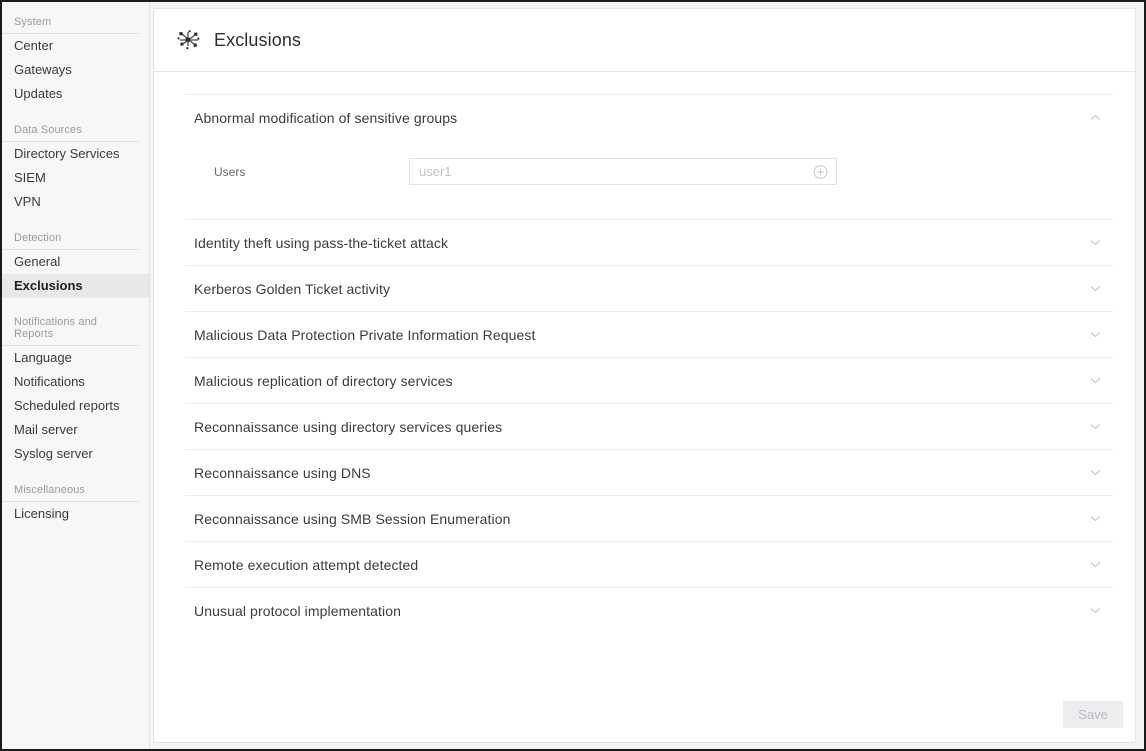  What do you see at coordinates (70, 239) in the screenshot?
I see `sidebar-group-title: Detection` at bounding box center [70, 239].